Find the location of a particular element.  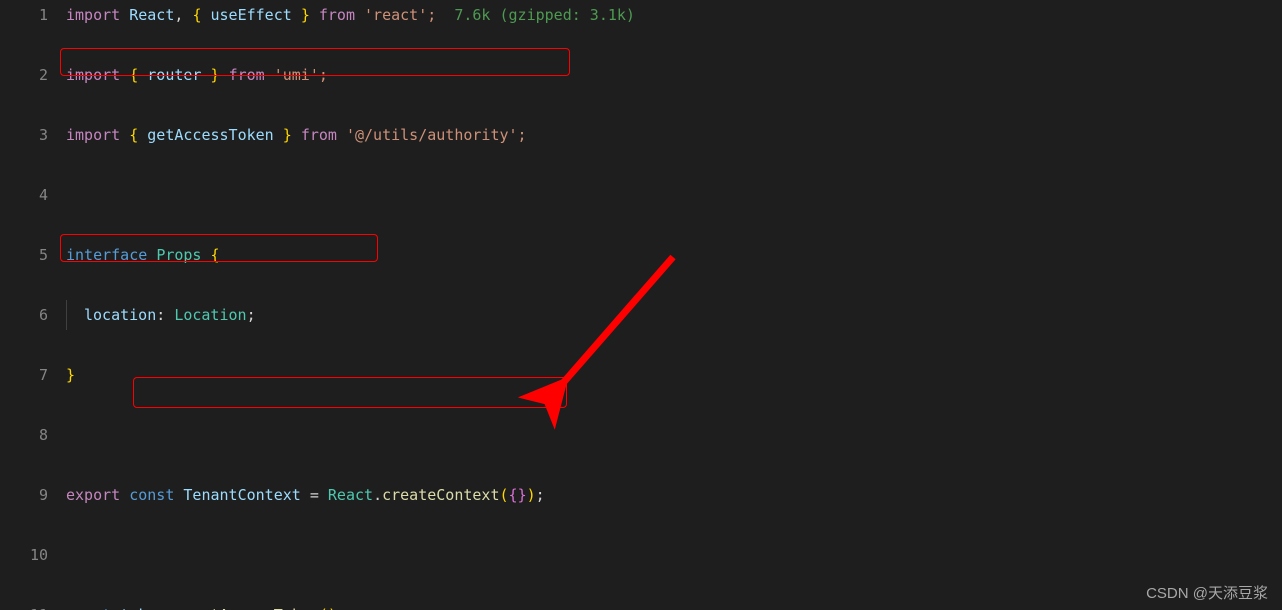

token-function: getAccessToken is located at coordinates (255, 608).